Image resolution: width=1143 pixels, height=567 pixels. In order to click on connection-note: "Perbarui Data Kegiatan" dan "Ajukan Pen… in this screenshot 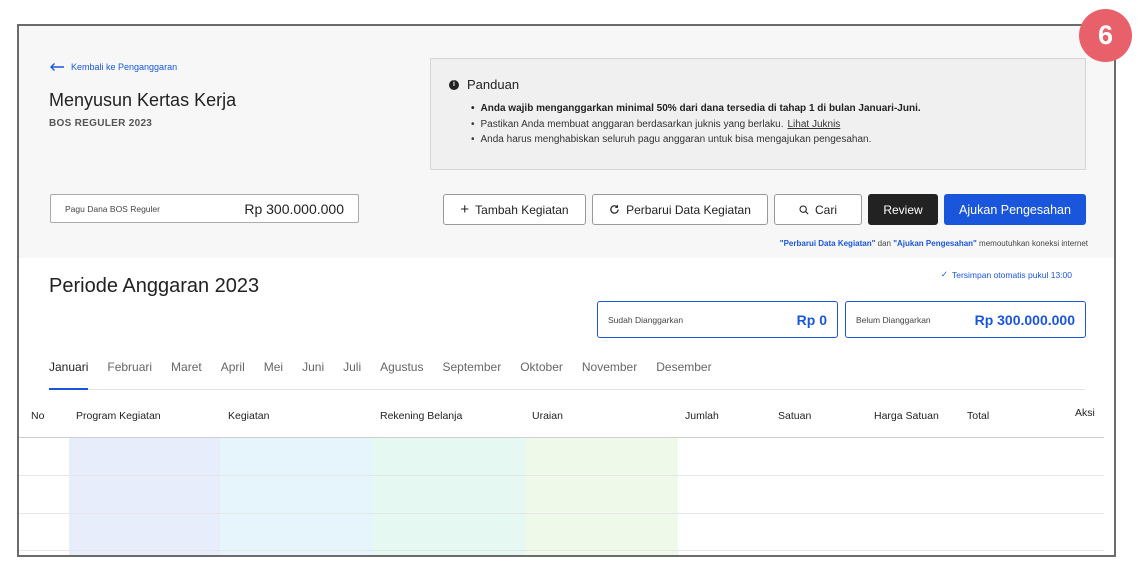, I will do `click(934, 243)`.